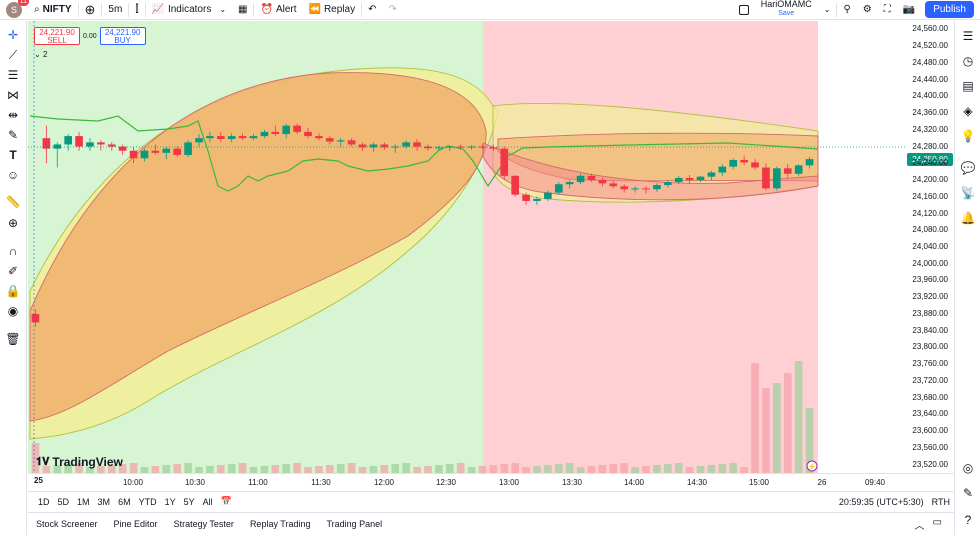 This screenshot has height=535, width=980. I want to click on save-status: Save, so click(786, 13).